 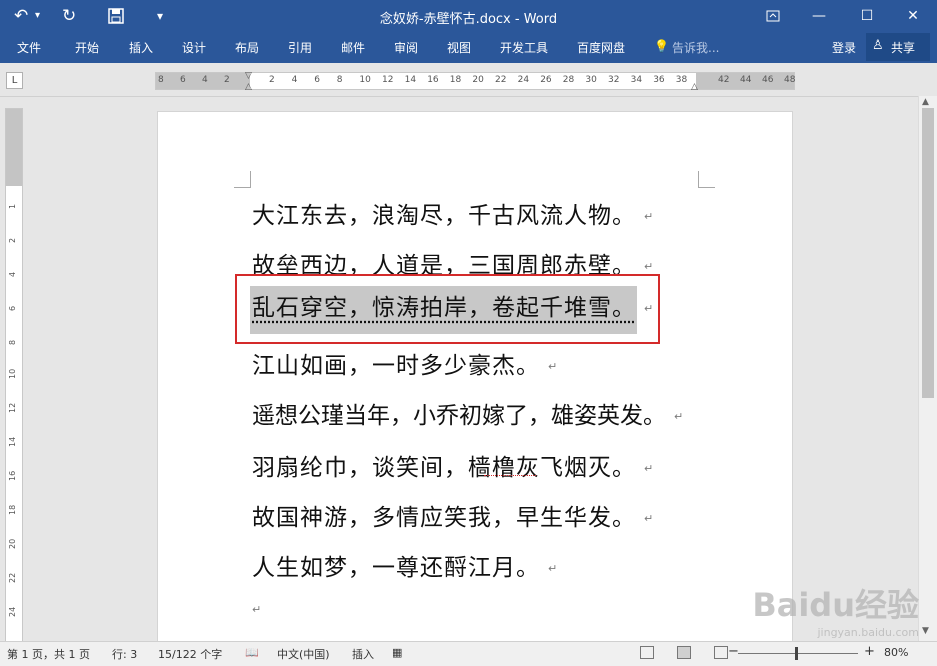 What do you see at coordinates (694, 87) in the screenshot?
I see `right-indent-marker: △` at bounding box center [694, 87].